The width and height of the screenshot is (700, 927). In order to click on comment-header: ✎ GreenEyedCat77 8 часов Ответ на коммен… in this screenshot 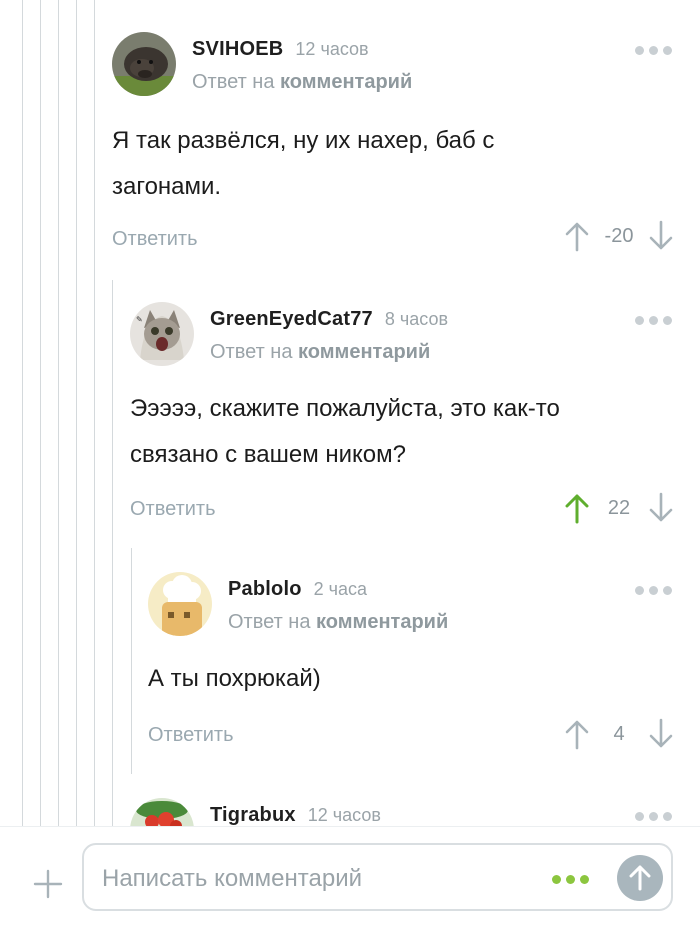, I will do `click(289, 334)`.